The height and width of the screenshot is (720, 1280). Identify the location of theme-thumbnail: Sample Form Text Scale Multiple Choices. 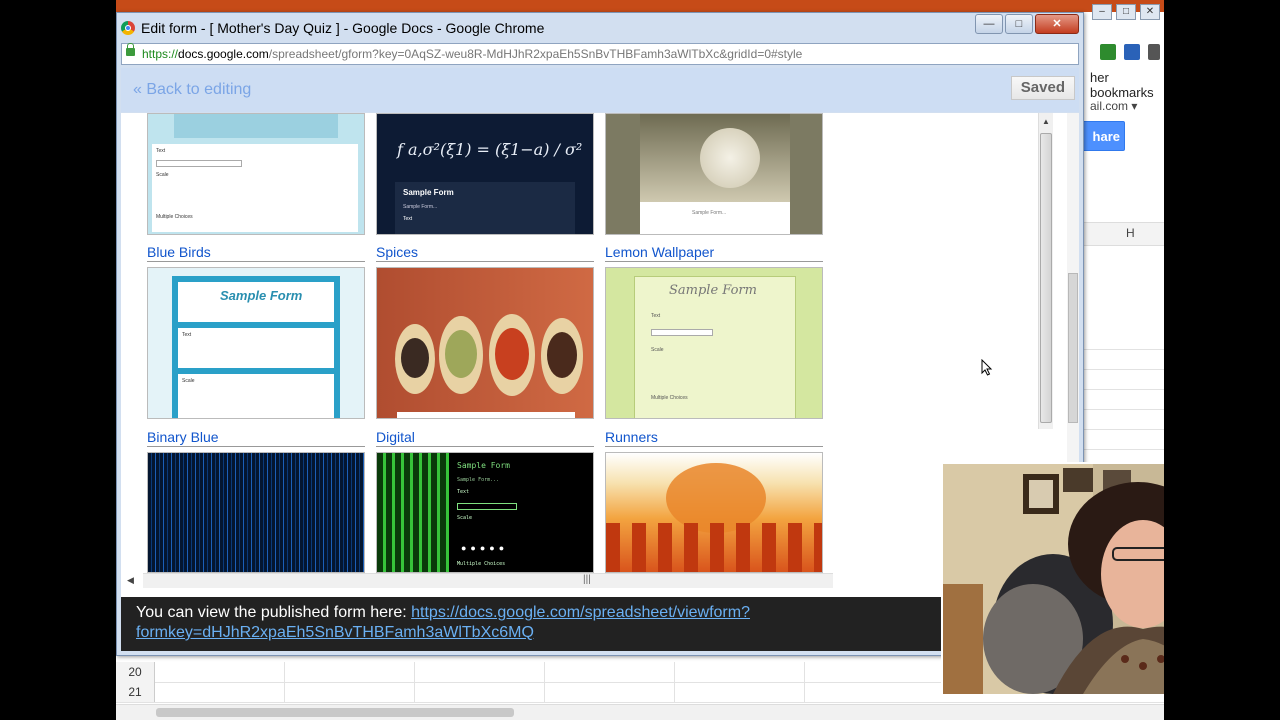
(714, 343).